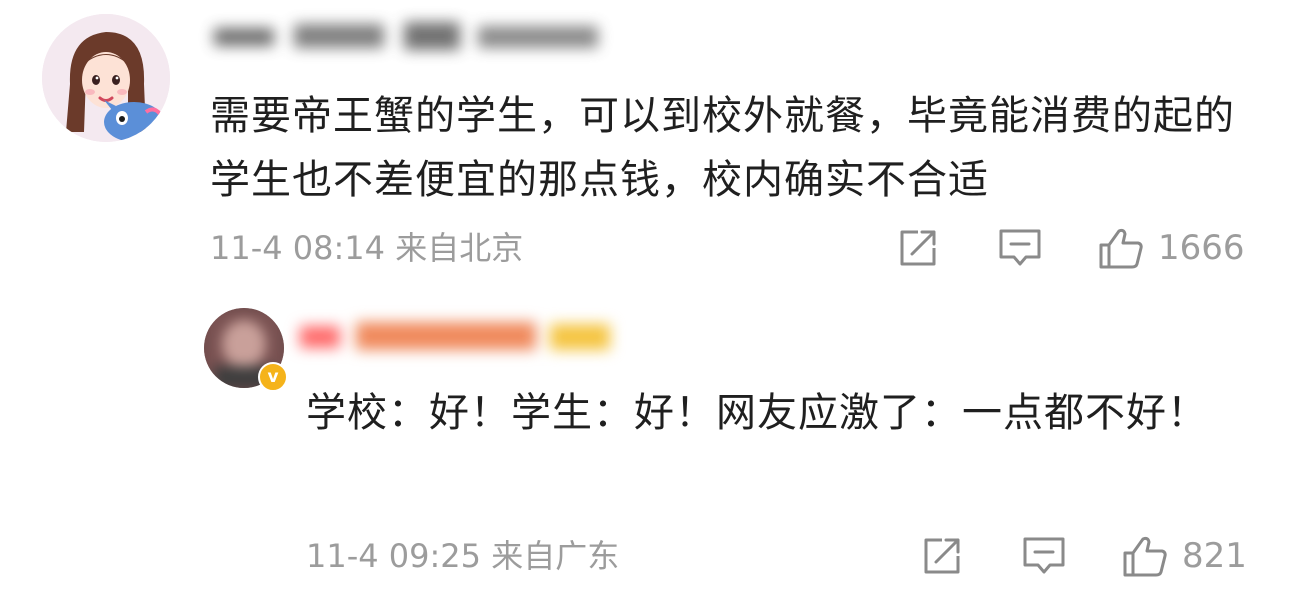  What do you see at coordinates (757, 413) in the screenshot?
I see `reply-text: 学校：好！学生：好！网友应激了：一点都不好！` at bounding box center [757, 413].